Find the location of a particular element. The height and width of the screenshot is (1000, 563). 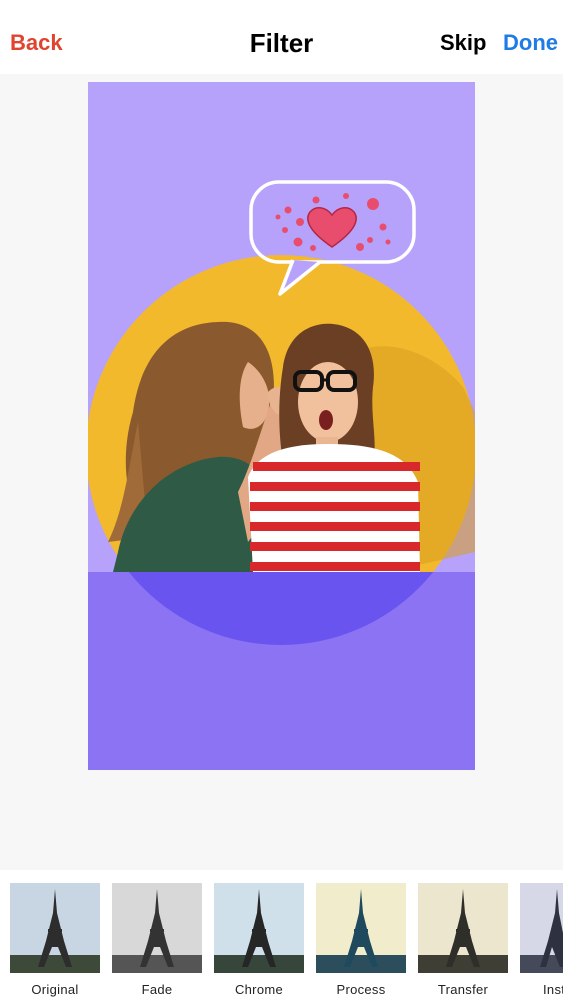

filter-thumb-original is located at coordinates (55, 928).